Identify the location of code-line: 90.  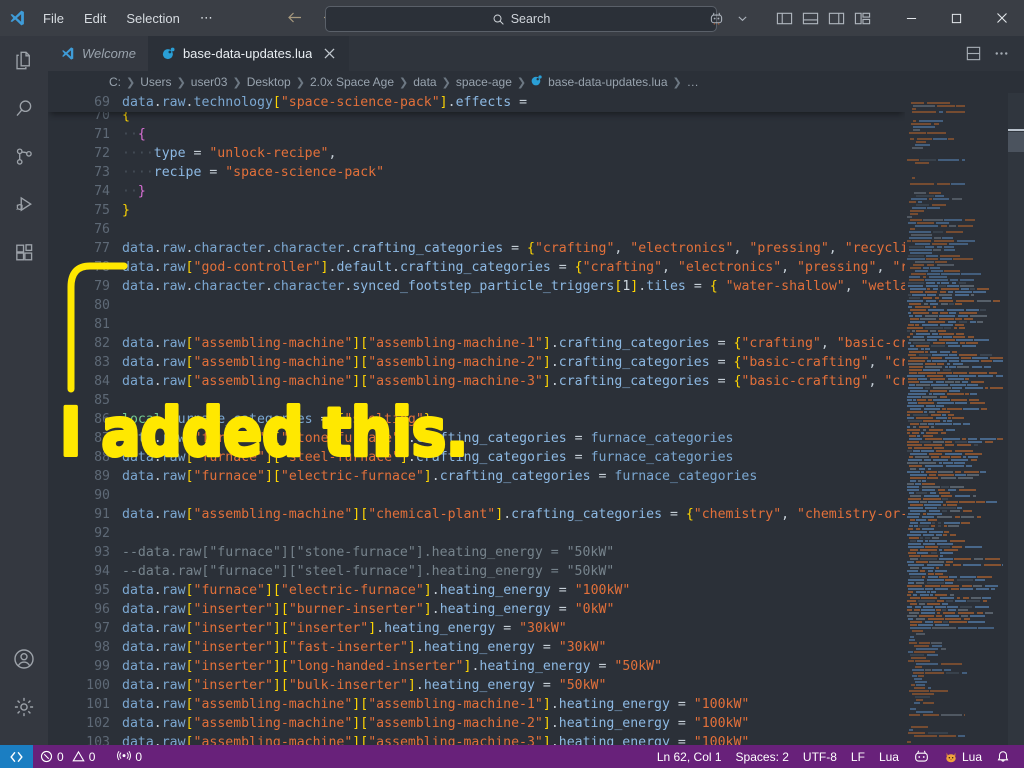
(476, 495).